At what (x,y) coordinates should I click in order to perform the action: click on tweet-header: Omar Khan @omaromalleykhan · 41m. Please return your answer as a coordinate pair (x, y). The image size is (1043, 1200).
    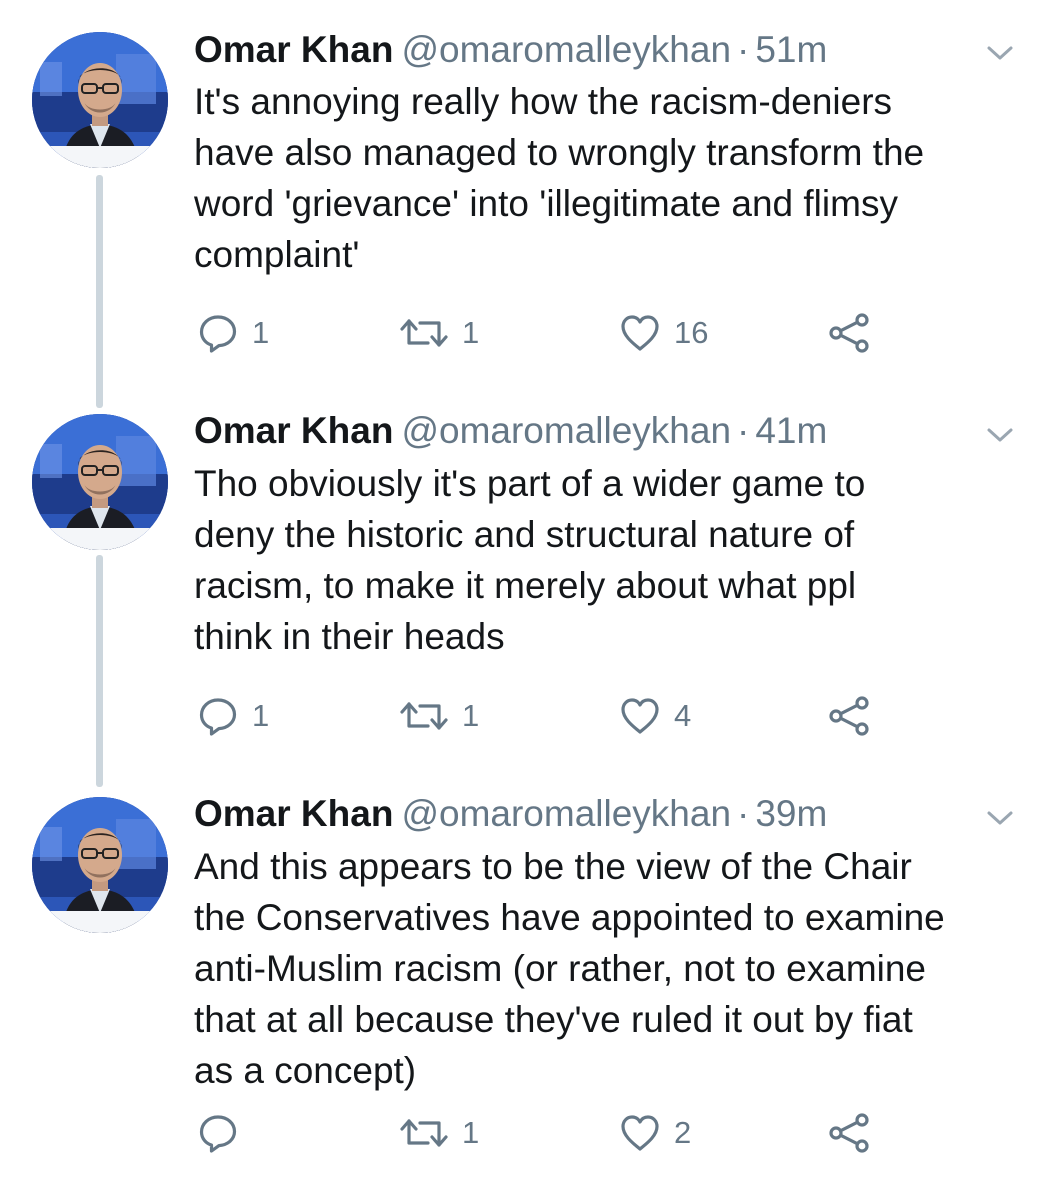
    Looking at the image, I should click on (510, 431).